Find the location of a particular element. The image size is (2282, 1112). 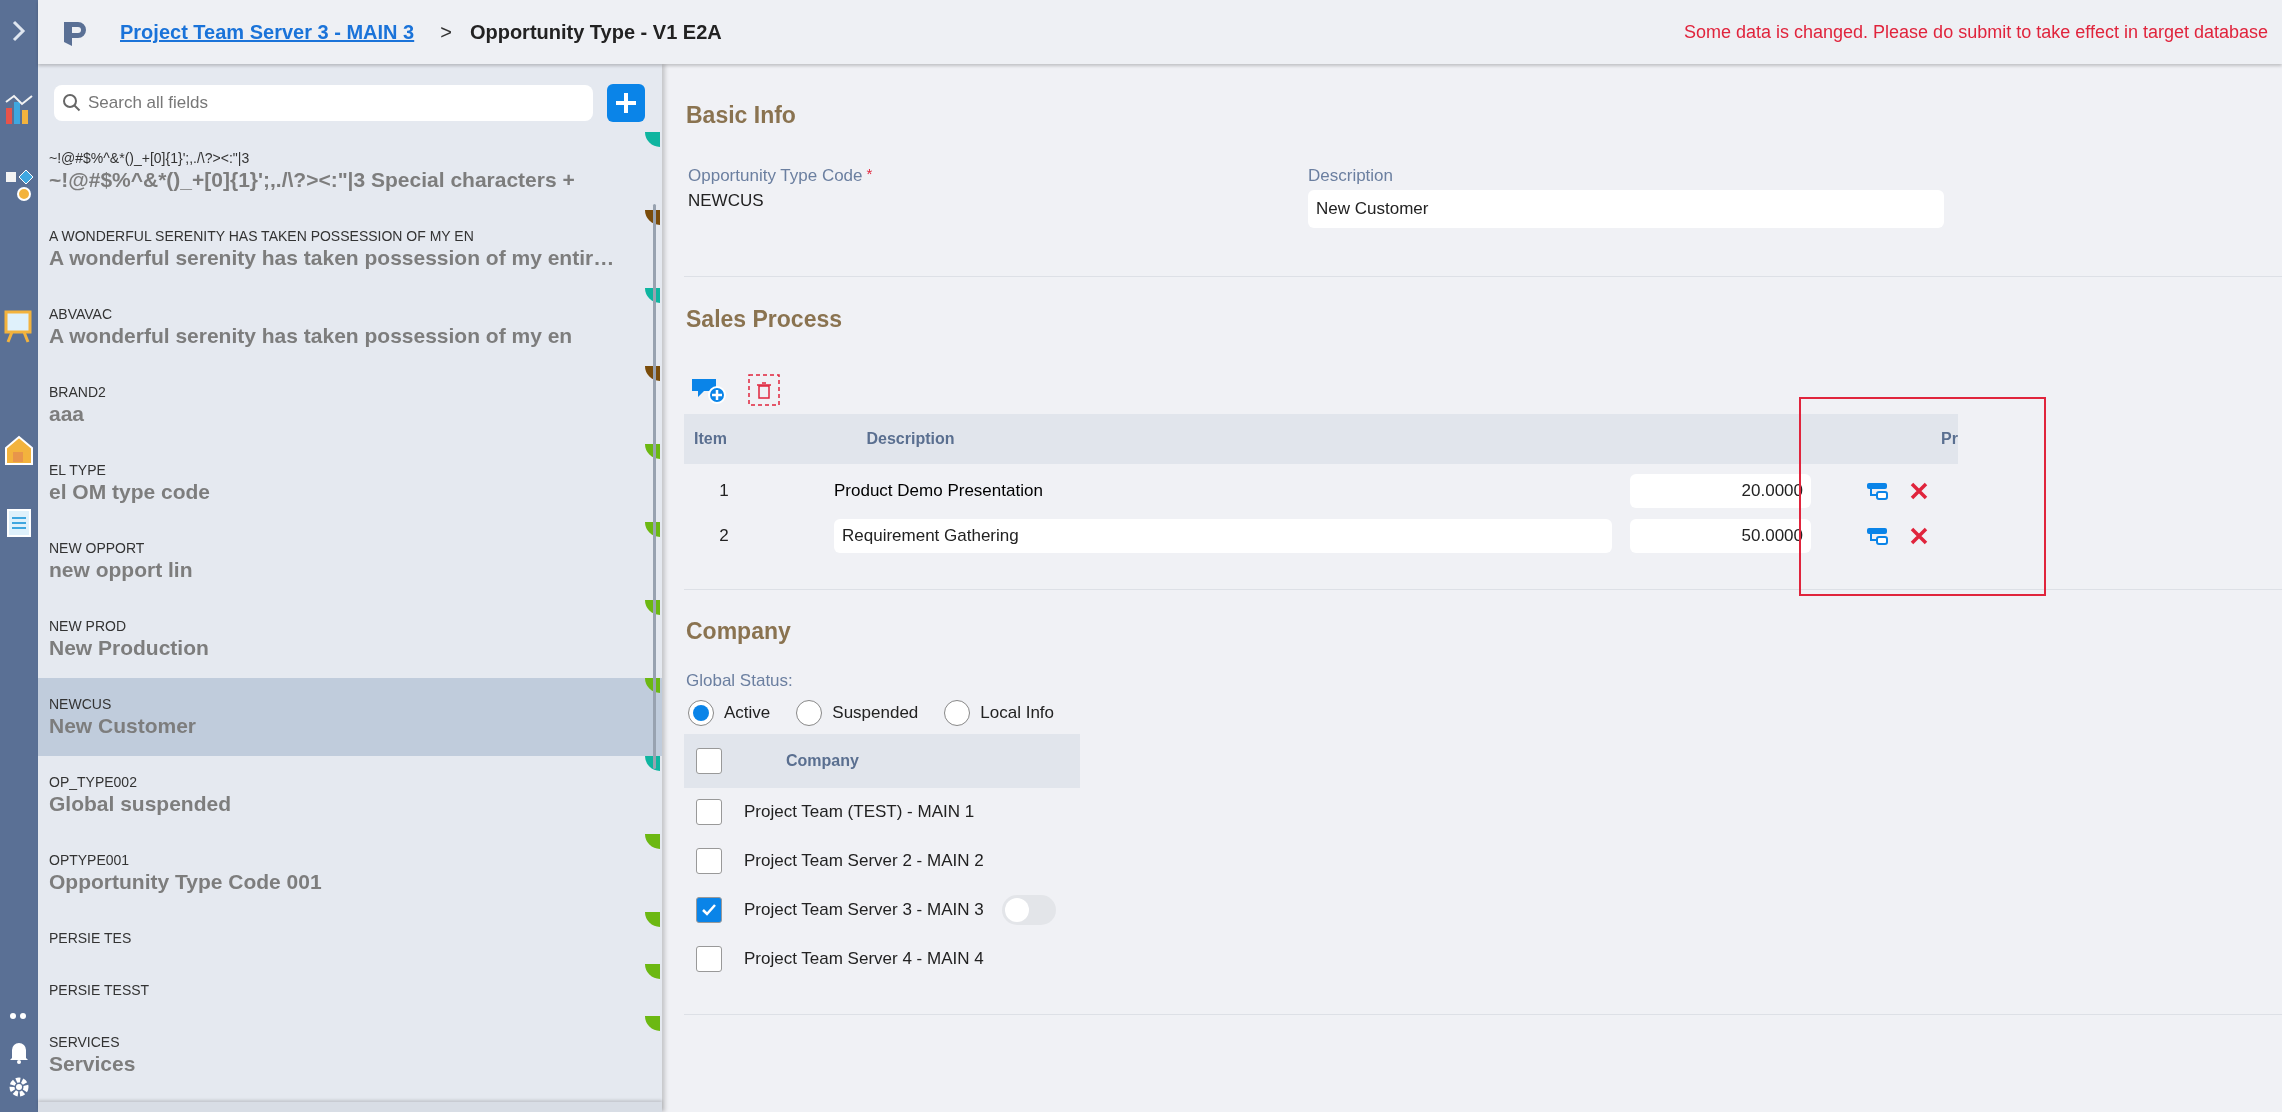

add-button is located at coordinates (626, 103).